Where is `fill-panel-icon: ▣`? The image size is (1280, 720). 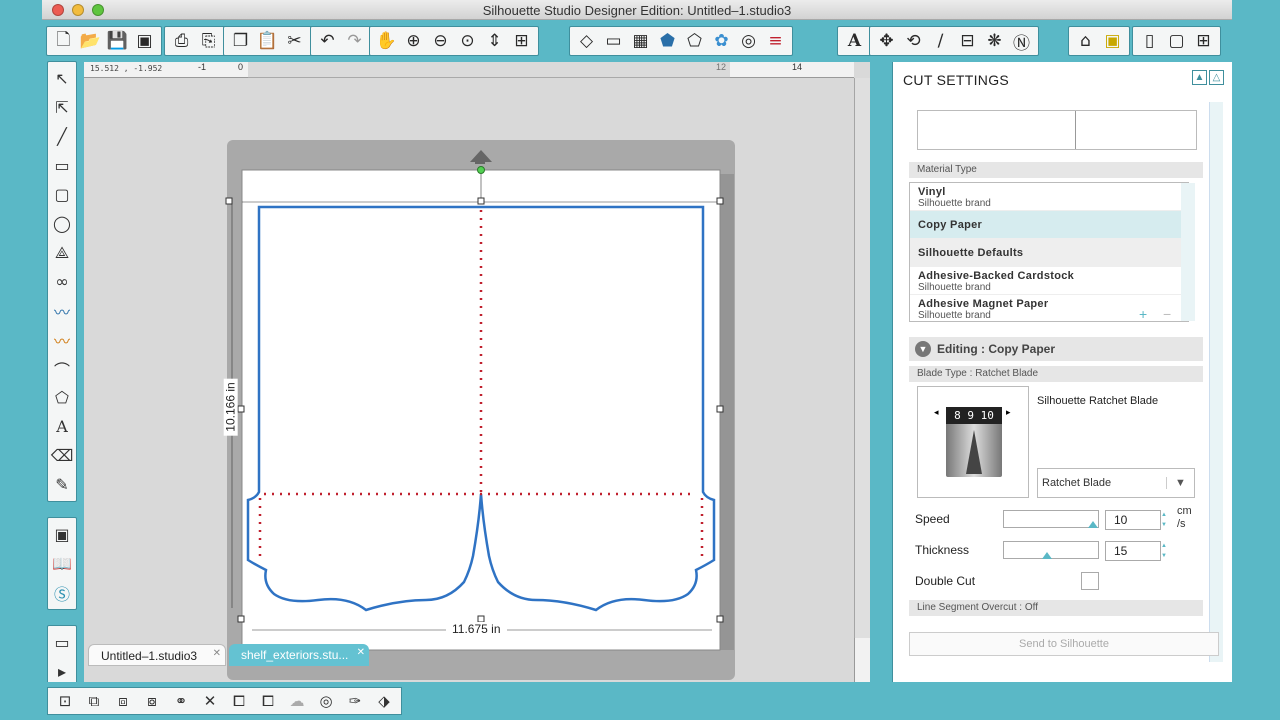 fill-panel-icon: ▣ is located at coordinates (62, 534).